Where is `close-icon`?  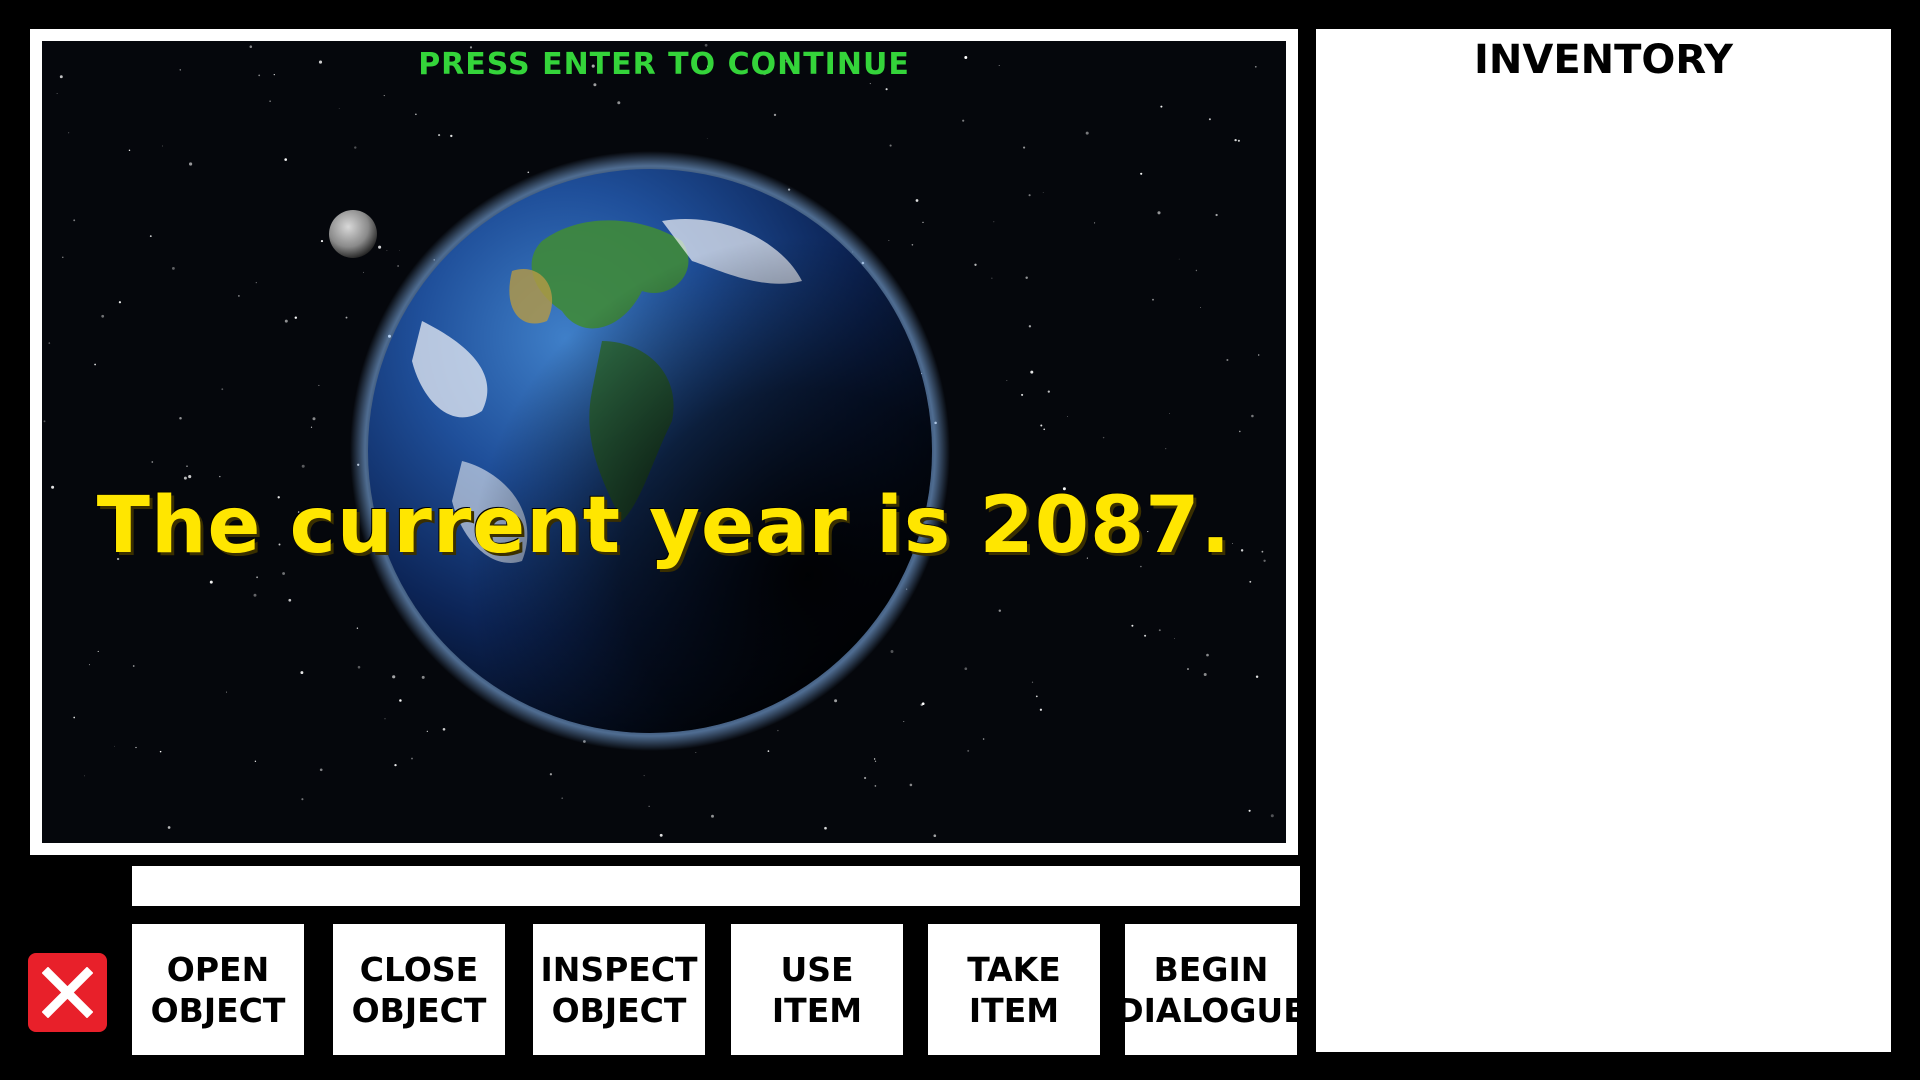
close-icon is located at coordinates (67, 992).